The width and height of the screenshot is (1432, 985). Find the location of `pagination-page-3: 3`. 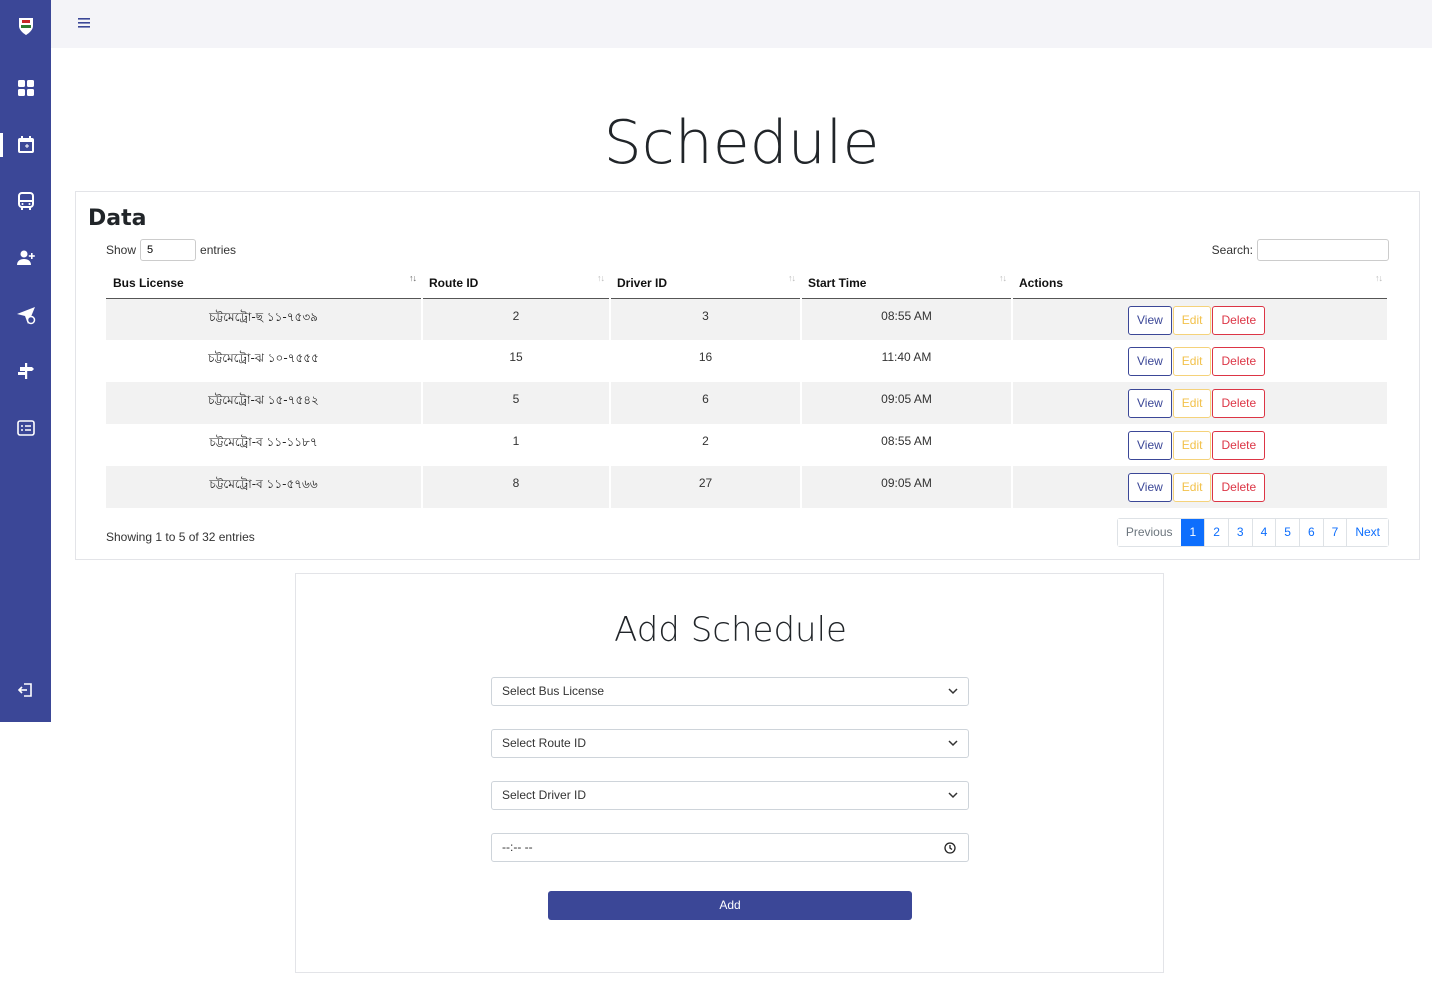

pagination-page-3: 3 is located at coordinates (1239, 532).